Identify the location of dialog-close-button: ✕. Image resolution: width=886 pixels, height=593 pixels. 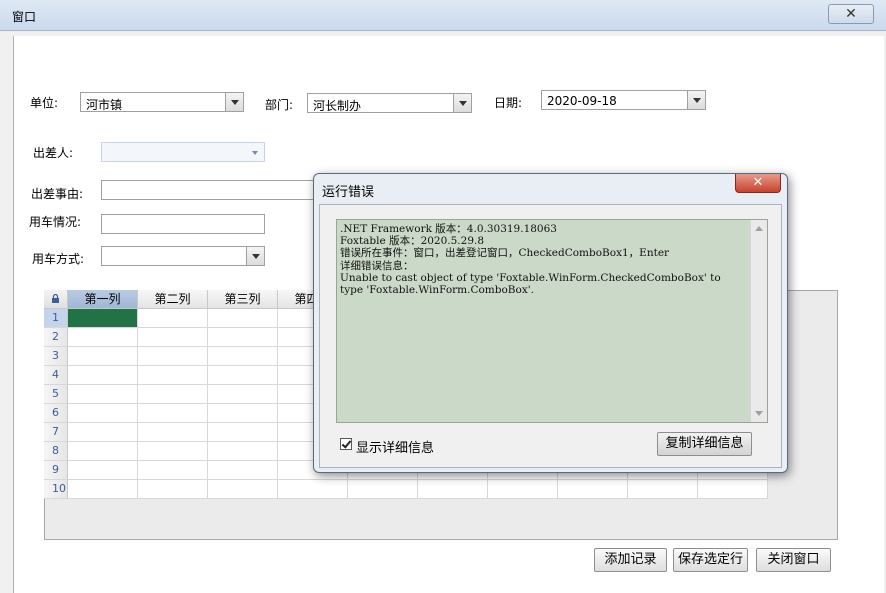
(758, 183).